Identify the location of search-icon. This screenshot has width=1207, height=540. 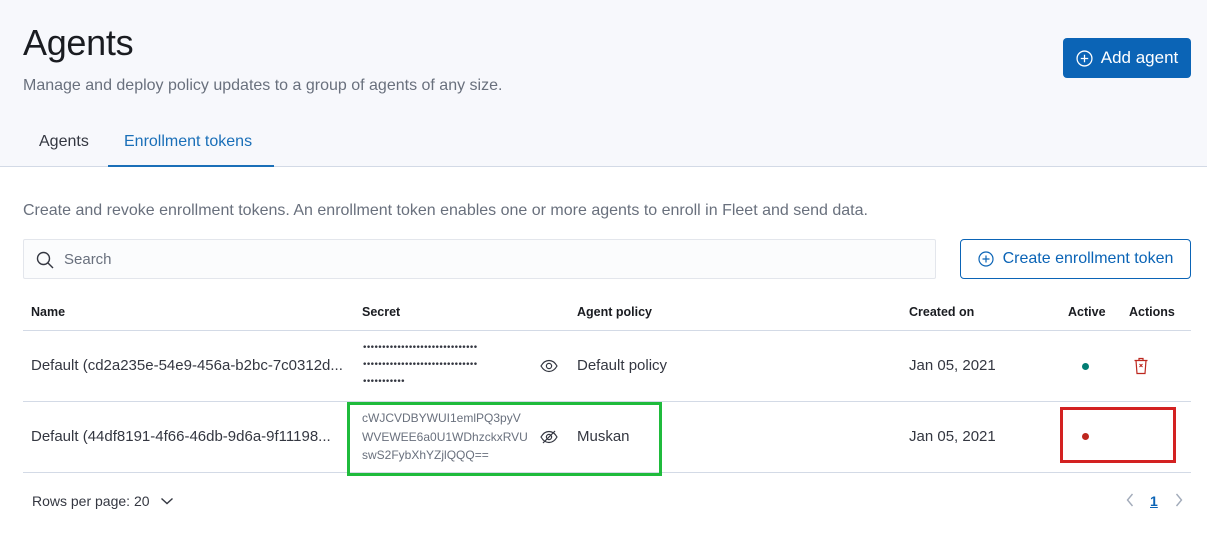
(45, 260).